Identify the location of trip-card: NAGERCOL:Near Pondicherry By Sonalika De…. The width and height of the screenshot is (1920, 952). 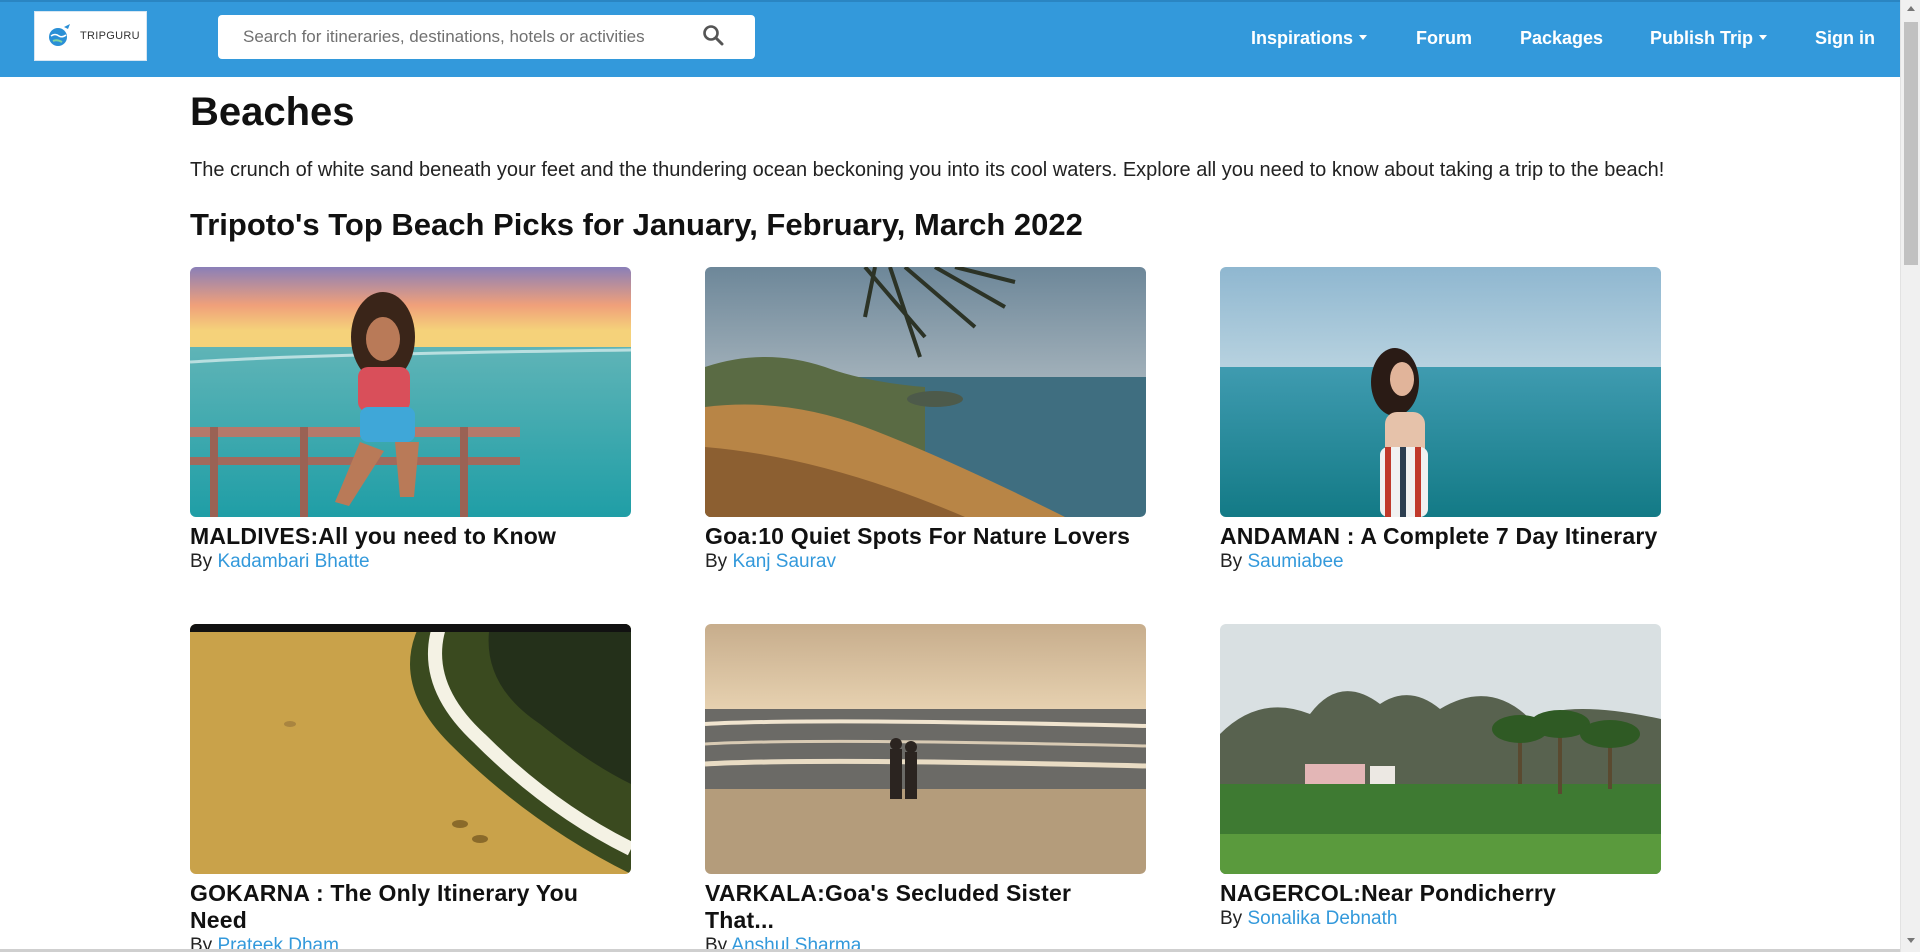
(1440, 777).